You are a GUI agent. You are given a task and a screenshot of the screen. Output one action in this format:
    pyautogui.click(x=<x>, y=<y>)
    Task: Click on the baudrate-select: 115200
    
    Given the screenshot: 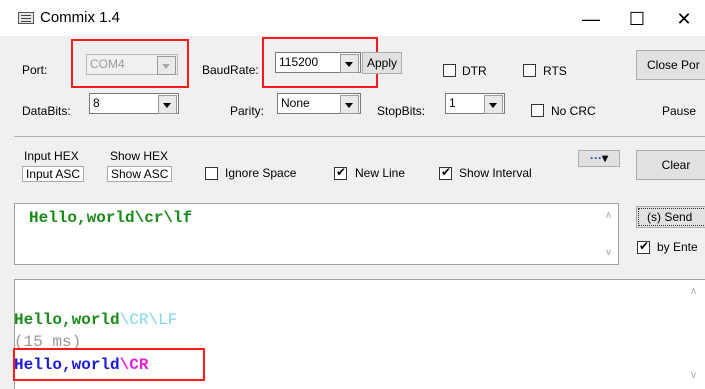 What is the action you would take?
    pyautogui.click(x=318, y=62)
    